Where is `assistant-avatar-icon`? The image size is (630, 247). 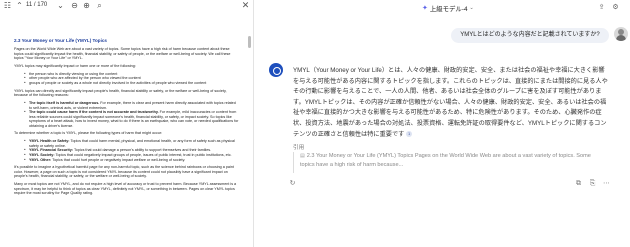 assistant-avatar-icon is located at coordinates (276, 70).